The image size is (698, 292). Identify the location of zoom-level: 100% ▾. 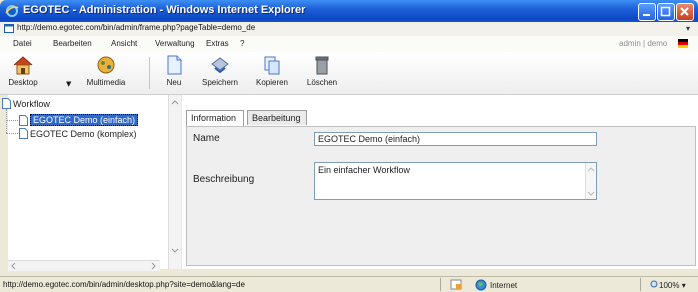
(668, 285).